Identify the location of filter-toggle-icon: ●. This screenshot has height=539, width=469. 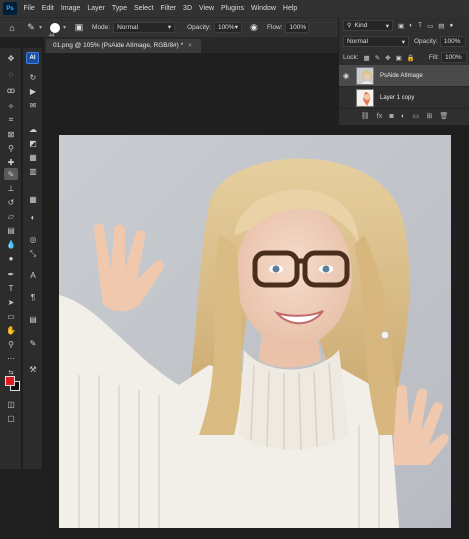
(451, 25).